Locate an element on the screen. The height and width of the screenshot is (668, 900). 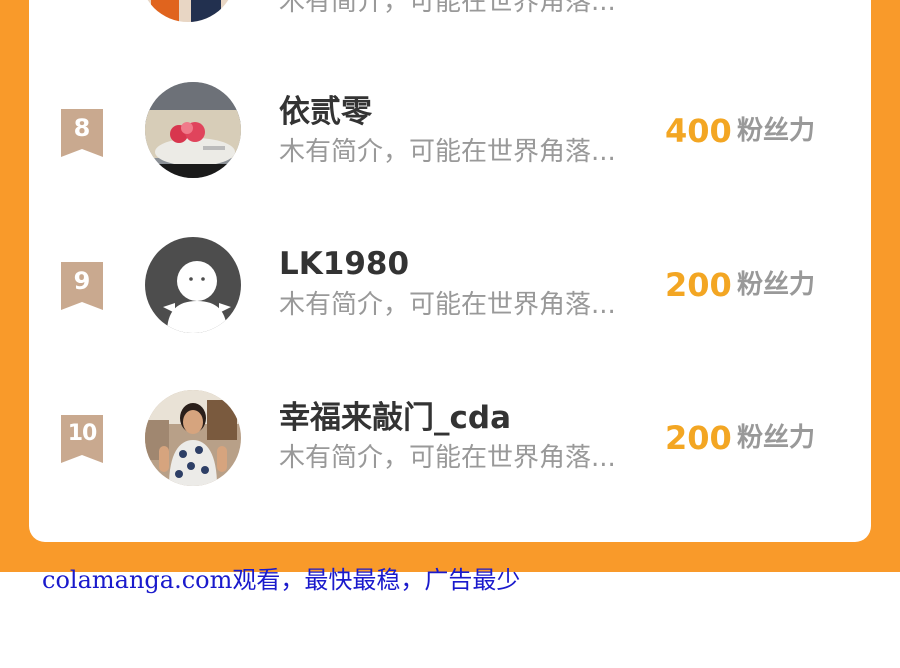
rank-badge: 10 is located at coordinates (82, 439).